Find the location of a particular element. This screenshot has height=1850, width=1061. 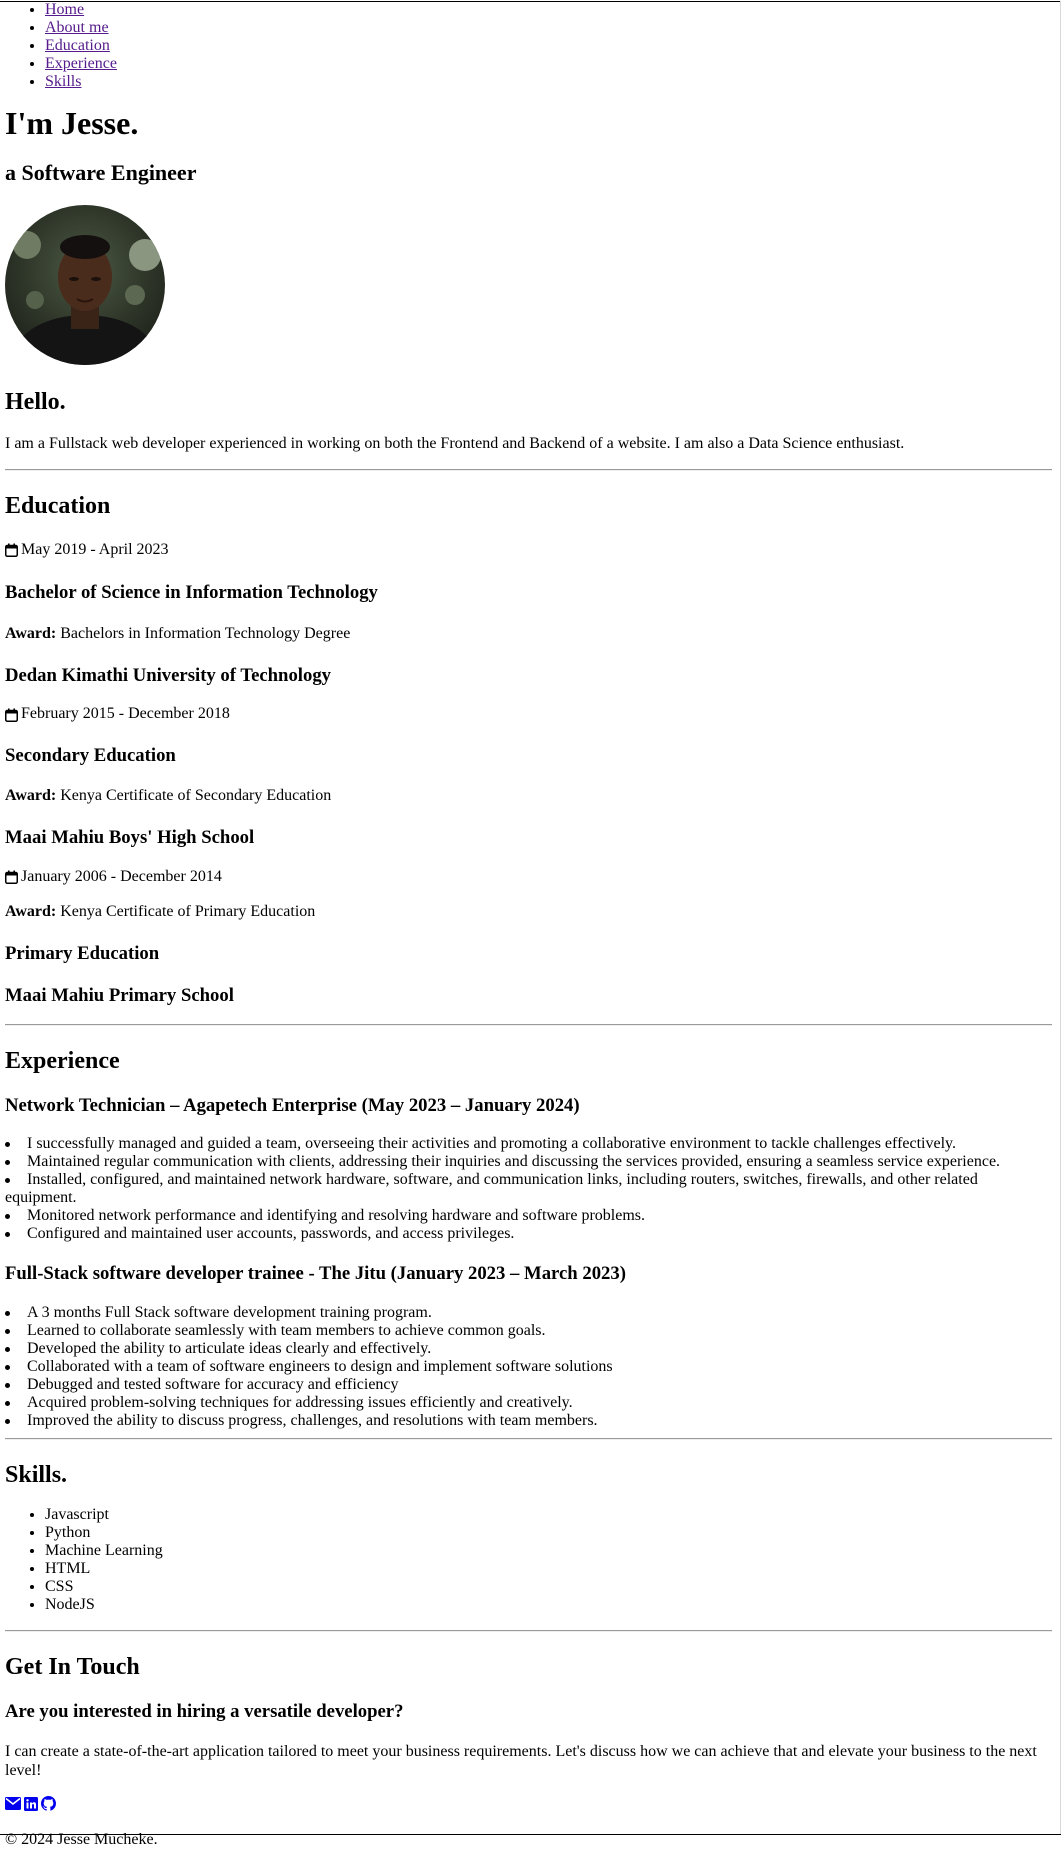

top-border is located at coordinates (530, 1).